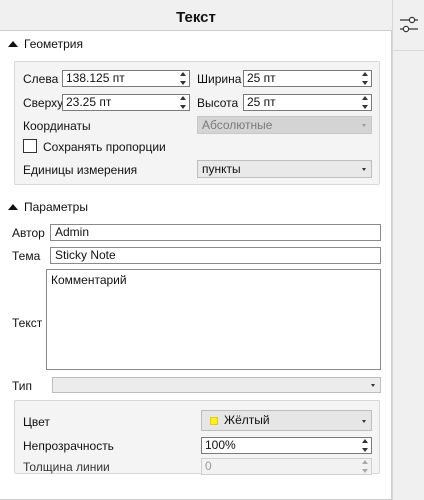 The image size is (424, 500). What do you see at coordinates (408, 250) in the screenshot?
I see `right-sidebar` at bounding box center [408, 250].